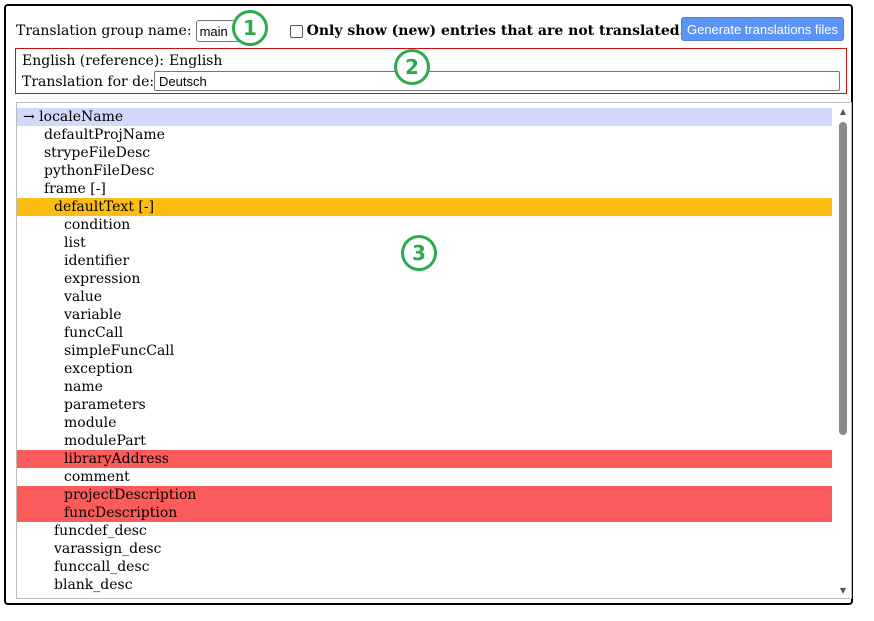  Describe the element at coordinates (424, 153) in the screenshot. I see `tree-row: strypeFileDesc` at that location.